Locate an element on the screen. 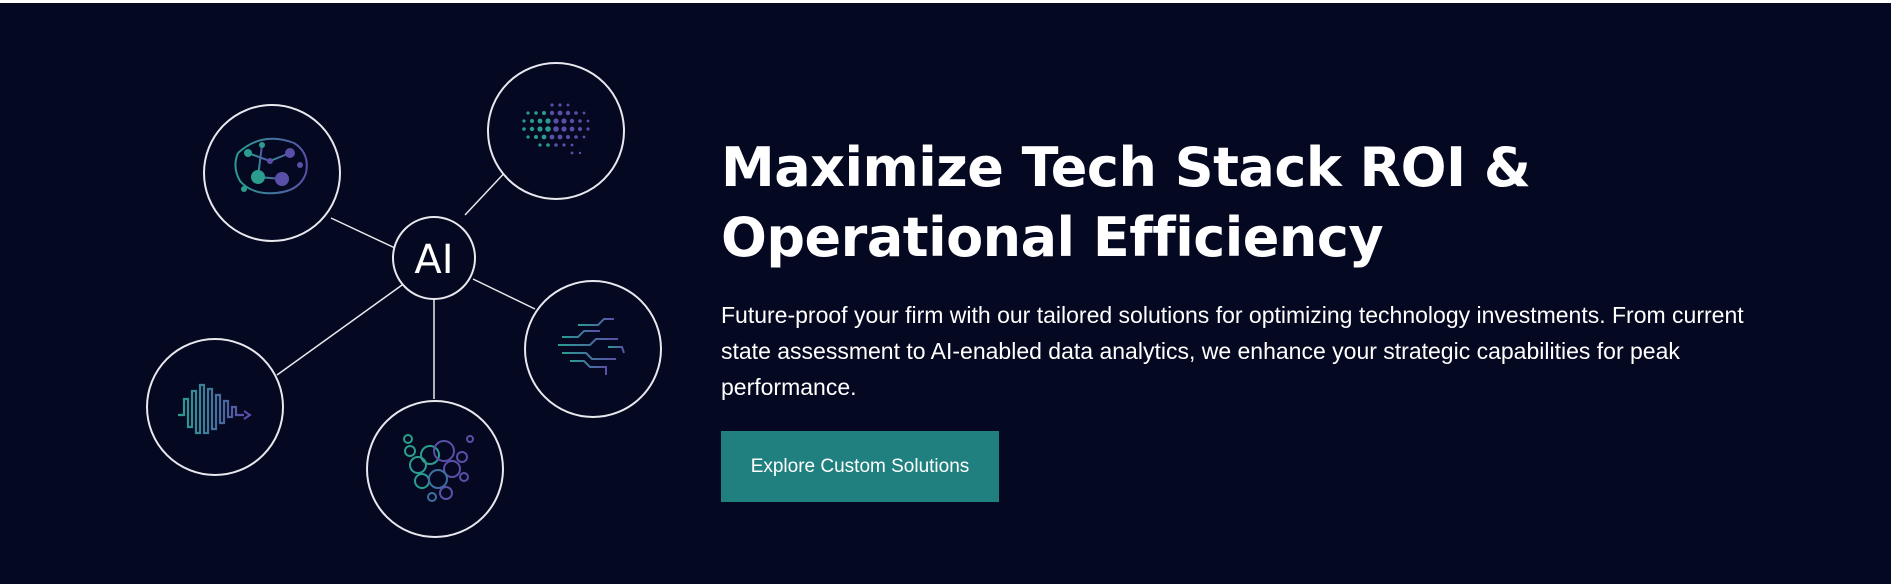  dot-matrix-brain-icon is located at coordinates (556, 131).